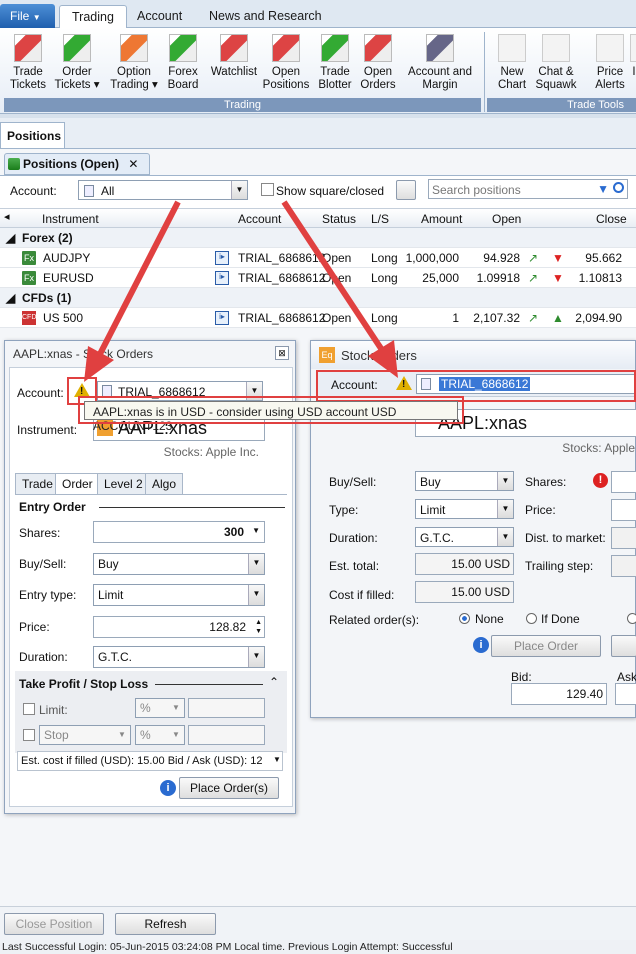  Describe the element at coordinates (383, 359) in the screenshot. I see `arrowhead-right-icon` at that location.